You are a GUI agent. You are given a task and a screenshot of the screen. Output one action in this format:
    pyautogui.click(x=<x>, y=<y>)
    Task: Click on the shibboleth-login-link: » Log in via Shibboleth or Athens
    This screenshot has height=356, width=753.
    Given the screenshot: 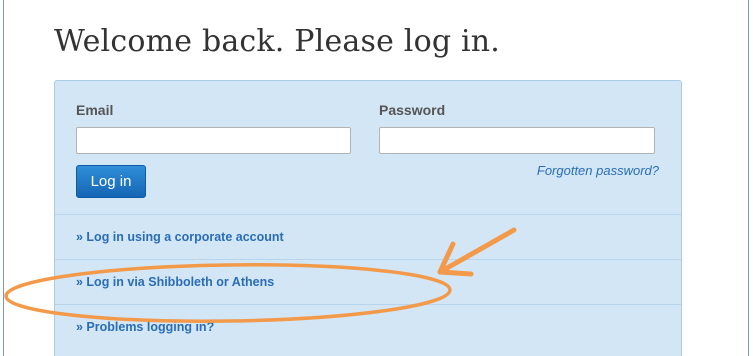 What is the action you would take?
    pyautogui.click(x=175, y=282)
    